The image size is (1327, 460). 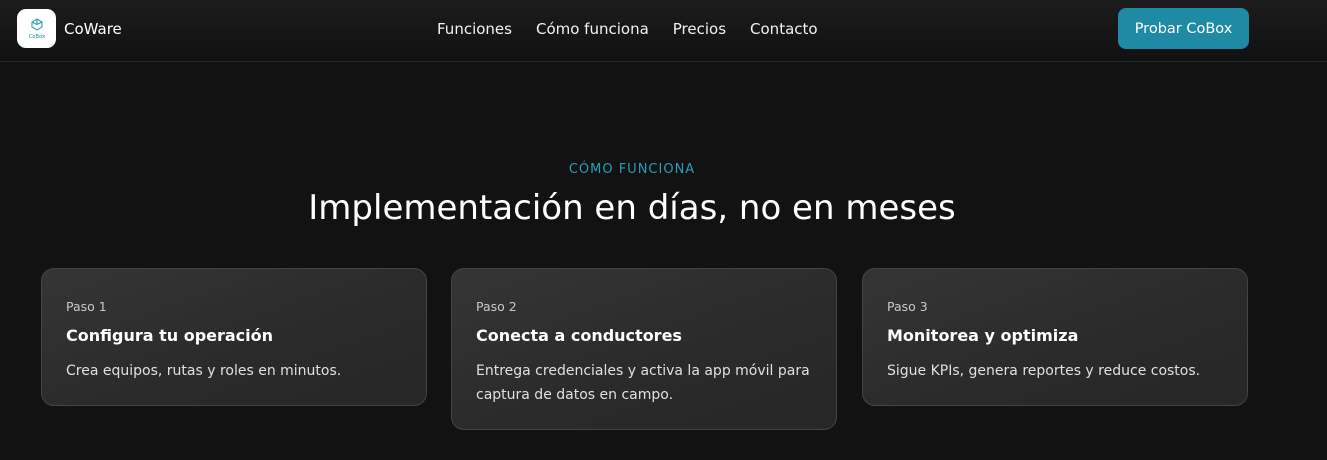 I want to click on nav-link-contacto: Contacto, so click(x=784, y=29).